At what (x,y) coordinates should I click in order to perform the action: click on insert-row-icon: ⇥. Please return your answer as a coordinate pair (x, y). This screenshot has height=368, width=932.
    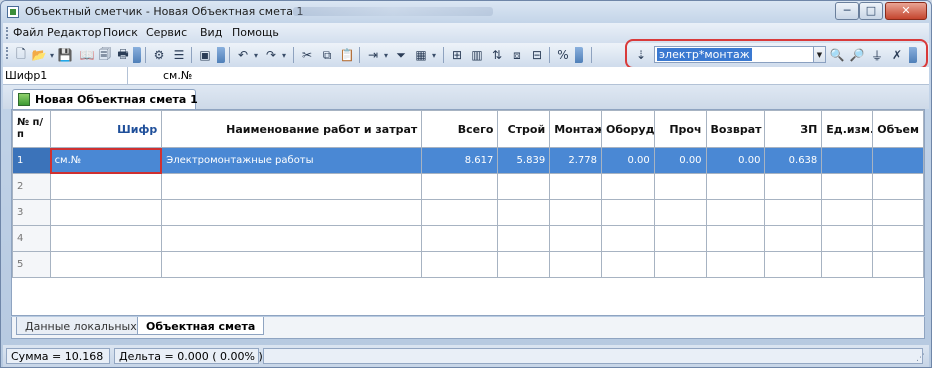
    Looking at the image, I should click on (373, 55).